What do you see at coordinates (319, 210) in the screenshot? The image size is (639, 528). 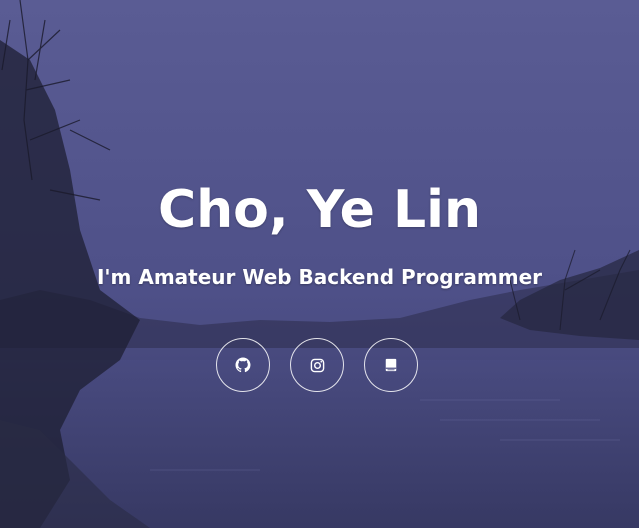 I see `page-title: Cho, Ye Lin` at bounding box center [319, 210].